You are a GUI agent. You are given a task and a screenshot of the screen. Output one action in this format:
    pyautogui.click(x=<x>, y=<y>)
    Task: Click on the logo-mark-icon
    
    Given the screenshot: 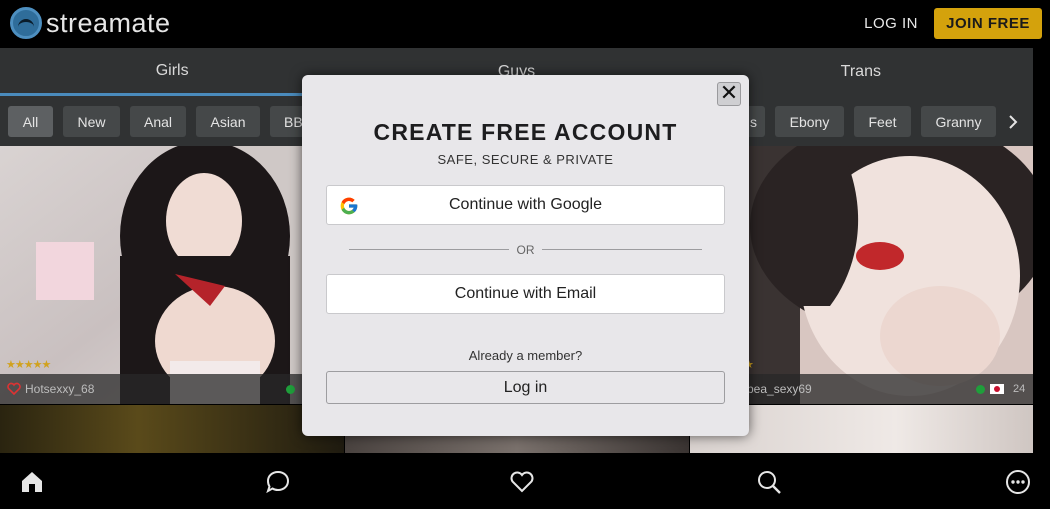 What is the action you would take?
    pyautogui.click(x=26, y=23)
    